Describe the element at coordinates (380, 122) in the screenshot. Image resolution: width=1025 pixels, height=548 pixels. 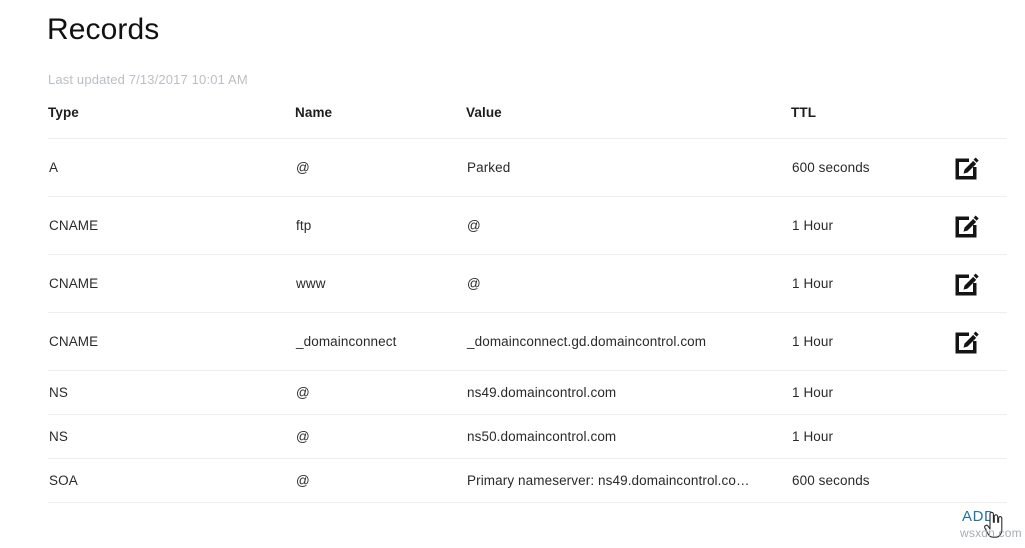
I see `column-header-name: Name` at that location.